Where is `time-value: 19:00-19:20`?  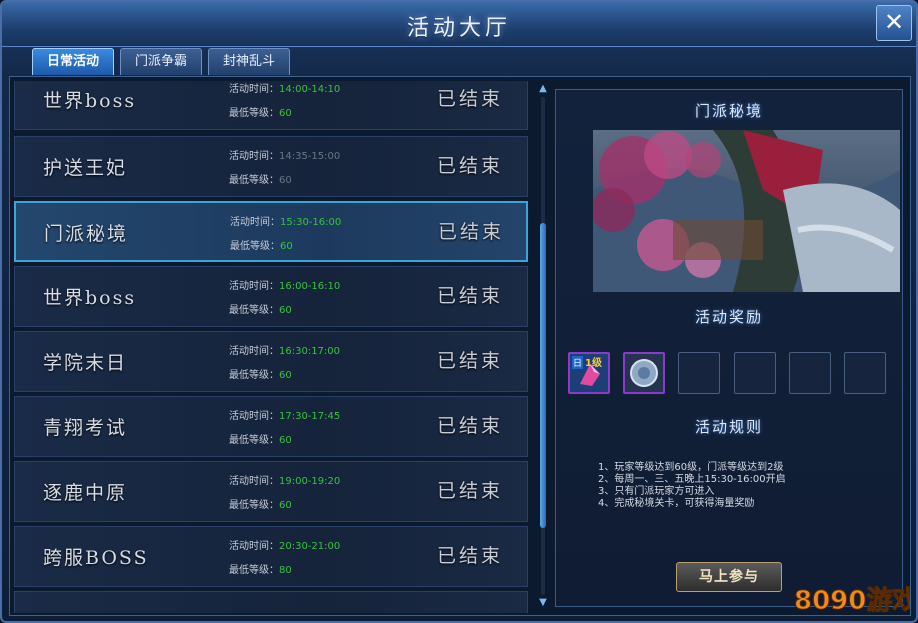 time-value: 19:00-19:20 is located at coordinates (310, 481).